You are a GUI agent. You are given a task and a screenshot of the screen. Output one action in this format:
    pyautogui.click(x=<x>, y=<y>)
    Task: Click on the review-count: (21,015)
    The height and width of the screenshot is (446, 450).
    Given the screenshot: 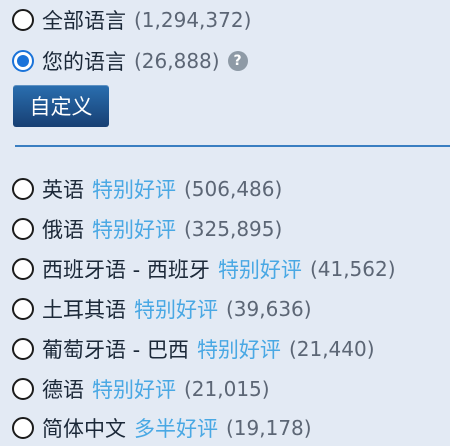 What is the action you would take?
    pyautogui.click(x=227, y=389)
    